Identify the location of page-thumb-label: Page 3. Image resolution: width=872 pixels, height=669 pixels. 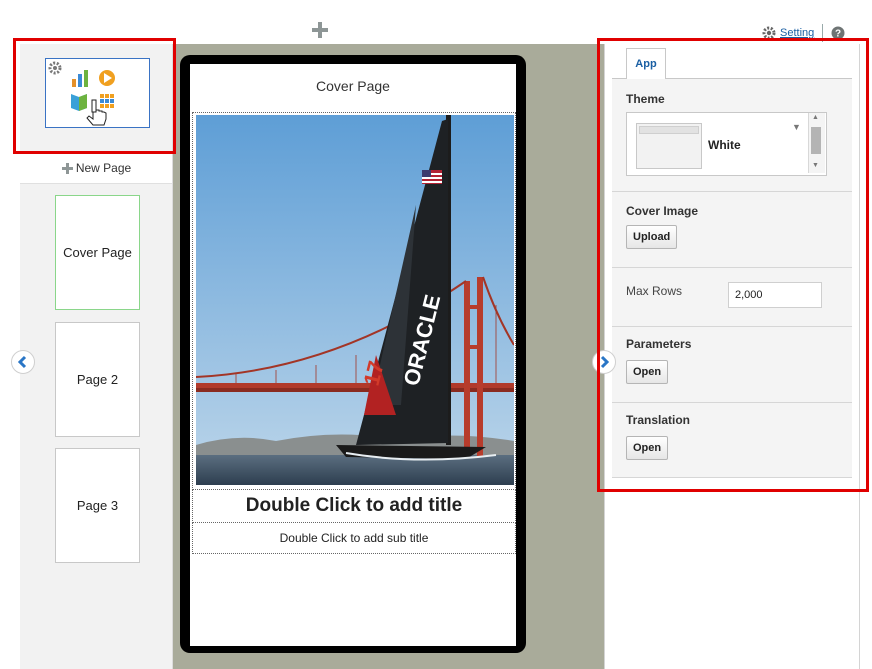
(97, 505).